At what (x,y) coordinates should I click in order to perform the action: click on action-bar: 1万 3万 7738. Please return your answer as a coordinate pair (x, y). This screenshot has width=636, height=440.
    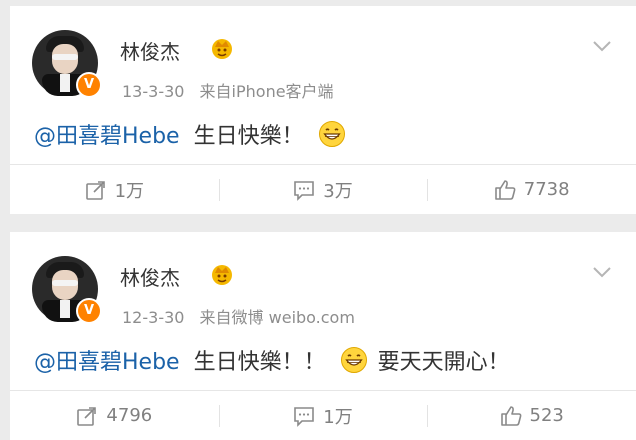
    Looking at the image, I should click on (323, 189).